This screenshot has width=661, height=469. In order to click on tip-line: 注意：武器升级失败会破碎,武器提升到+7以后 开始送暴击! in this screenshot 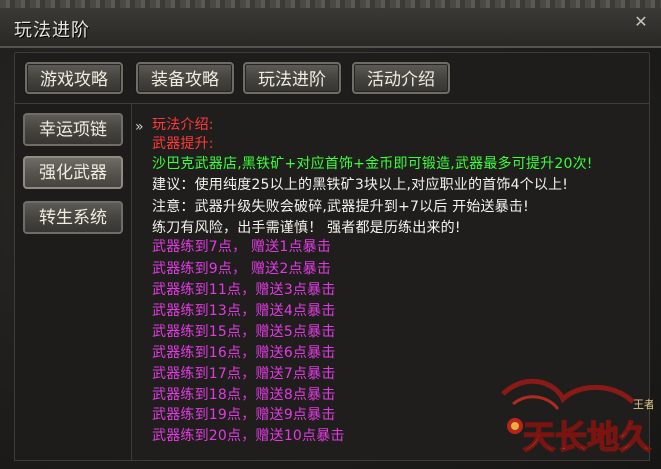, I will do `click(340, 207)`.